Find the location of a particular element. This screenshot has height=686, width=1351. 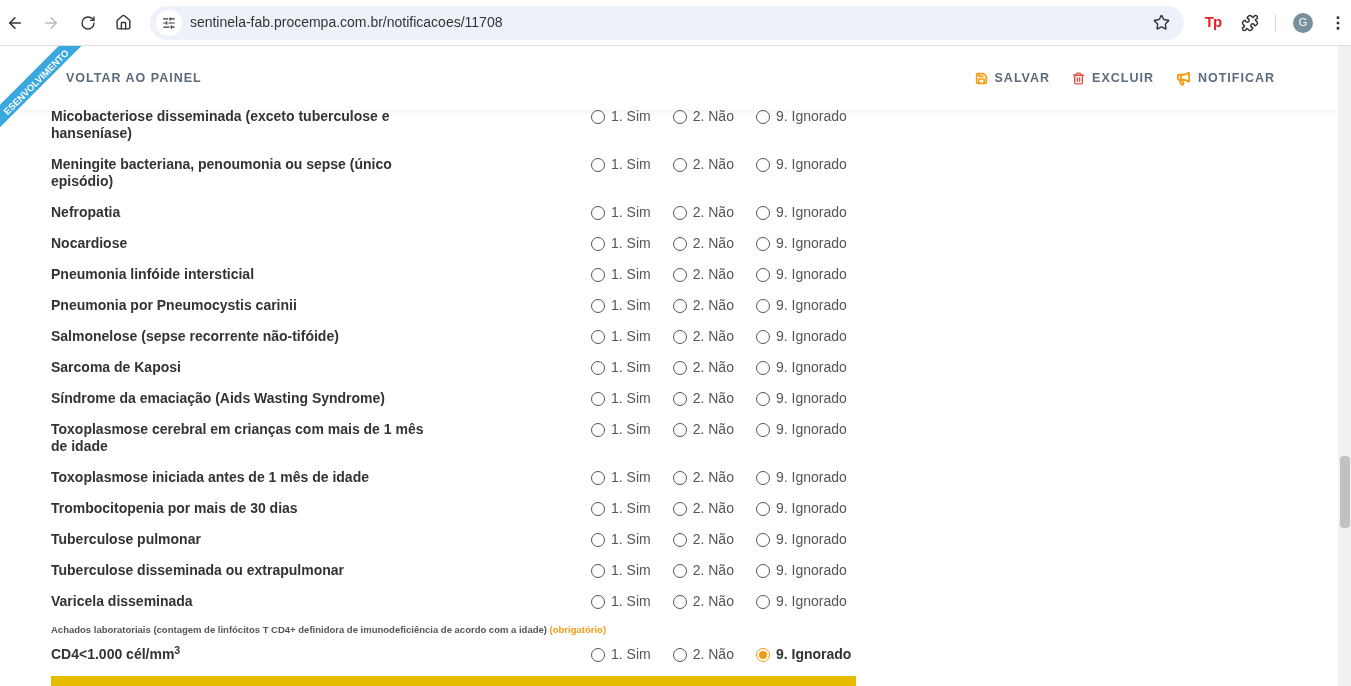

question-label: Toxoplasmose iniciada antes de 1 mês de idade is located at coordinates (210, 477).